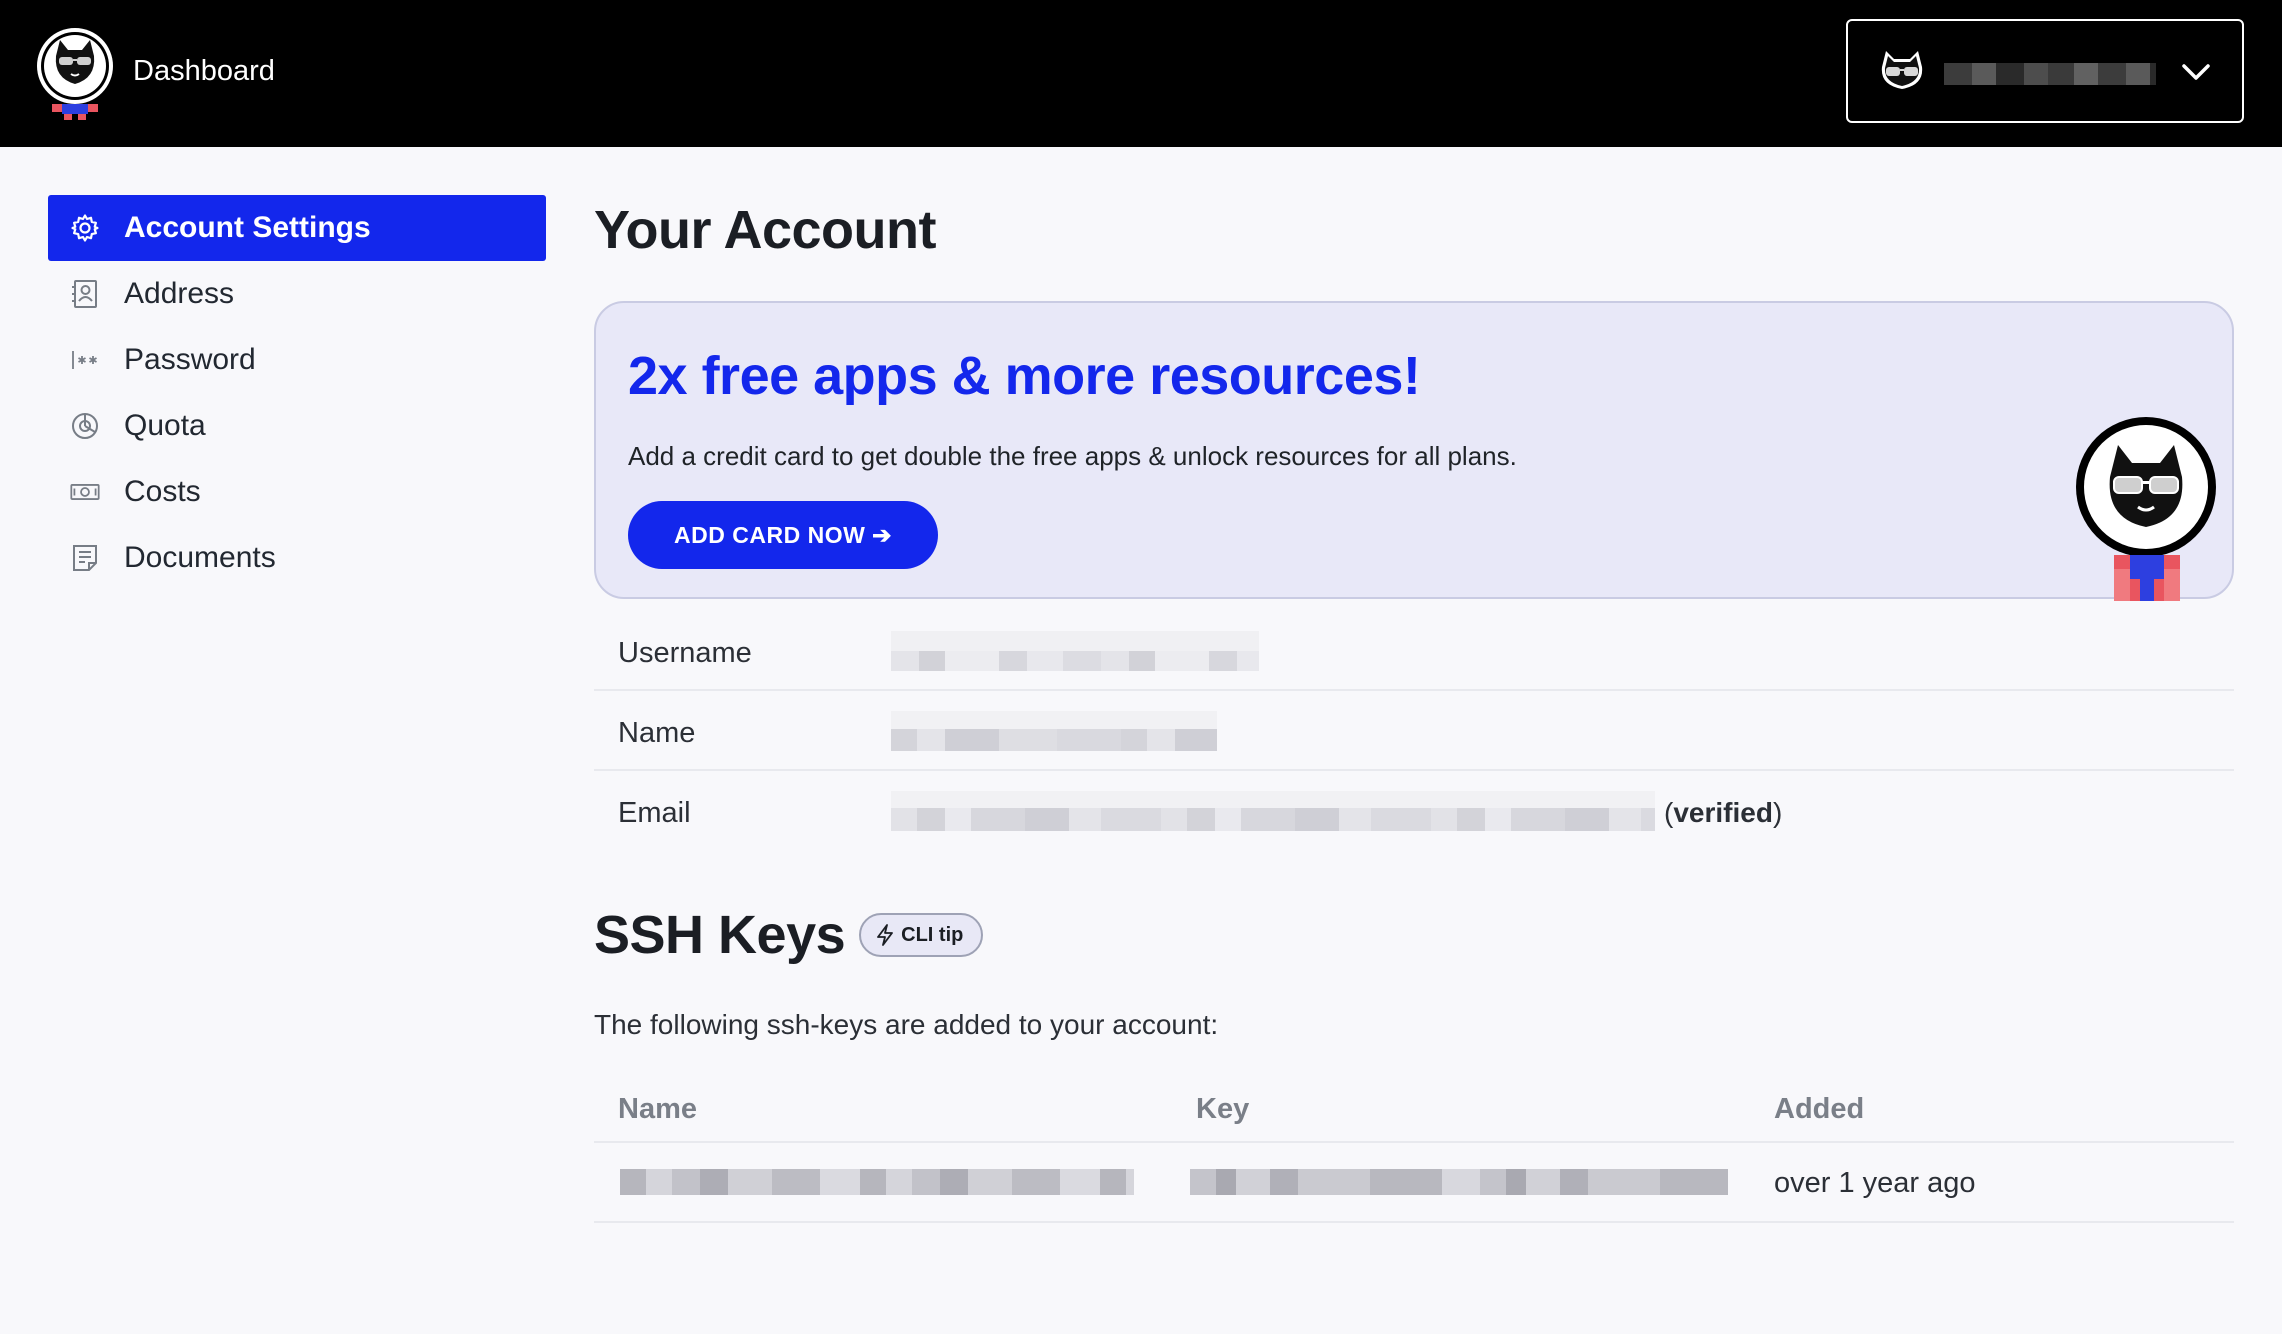  Describe the element at coordinates (1459, 1182) in the screenshot. I see `ssh-key-value-redacted` at that location.